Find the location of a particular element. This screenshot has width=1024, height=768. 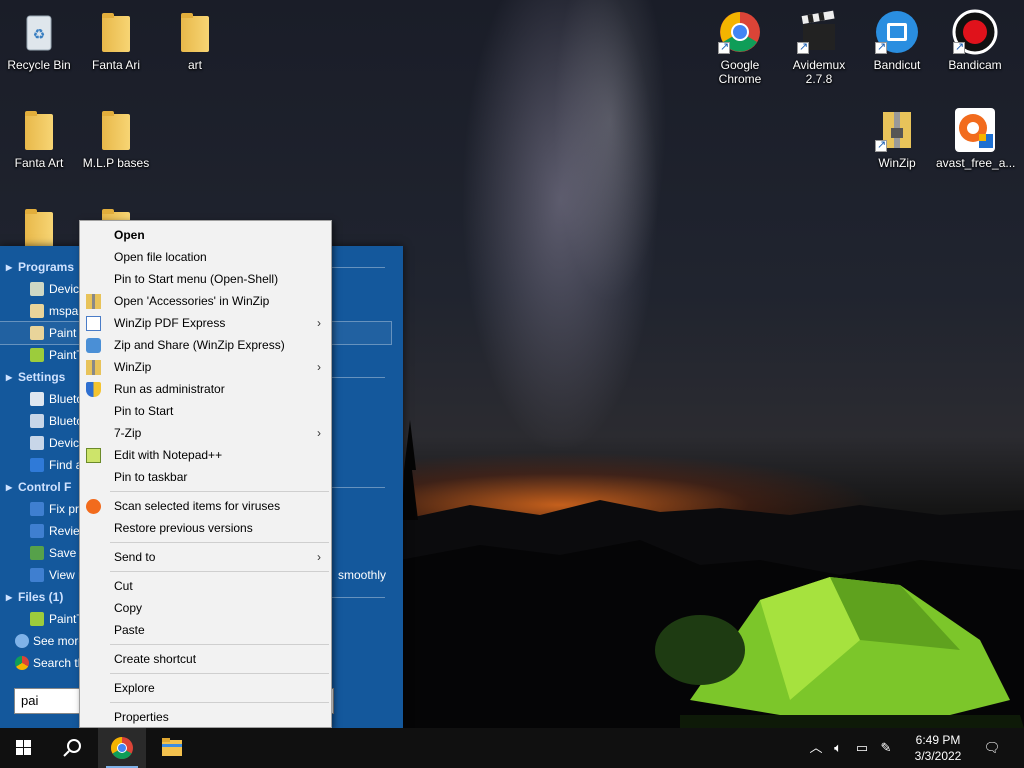

start-button is located at coordinates (24, 748).